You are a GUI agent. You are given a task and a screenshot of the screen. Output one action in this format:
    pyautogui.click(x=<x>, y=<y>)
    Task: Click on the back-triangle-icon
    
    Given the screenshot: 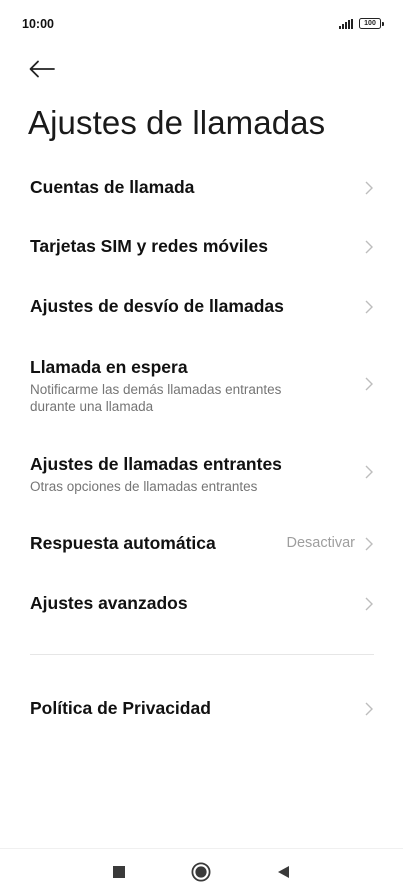 What is the action you would take?
    pyautogui.click(x=283, y=872)
    